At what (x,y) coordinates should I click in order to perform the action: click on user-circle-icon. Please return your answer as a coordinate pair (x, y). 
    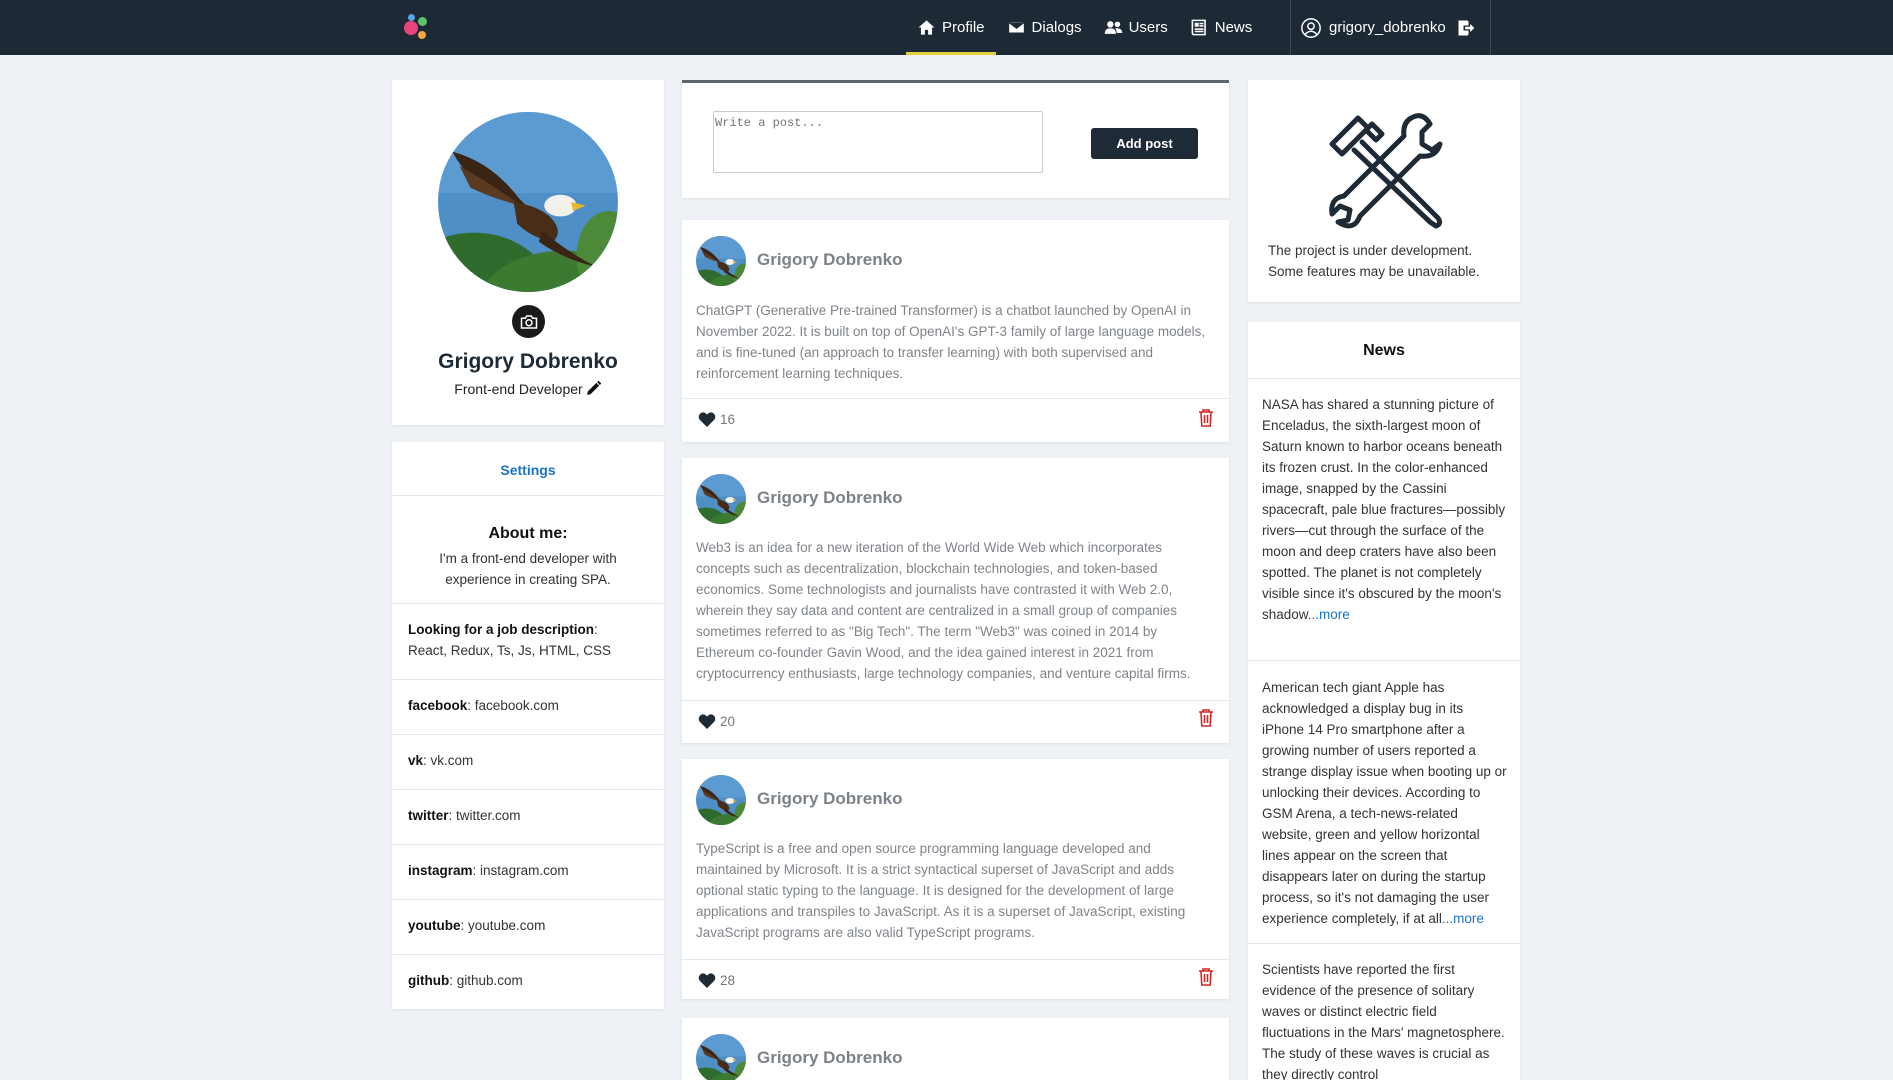
    Looking at the image, I should click on (1311, 27).